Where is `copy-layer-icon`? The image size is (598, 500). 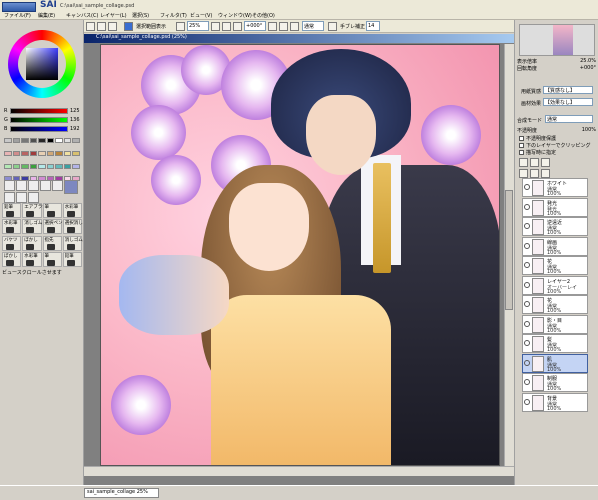
copy-layer-icon is located at coordinates (545, 162).